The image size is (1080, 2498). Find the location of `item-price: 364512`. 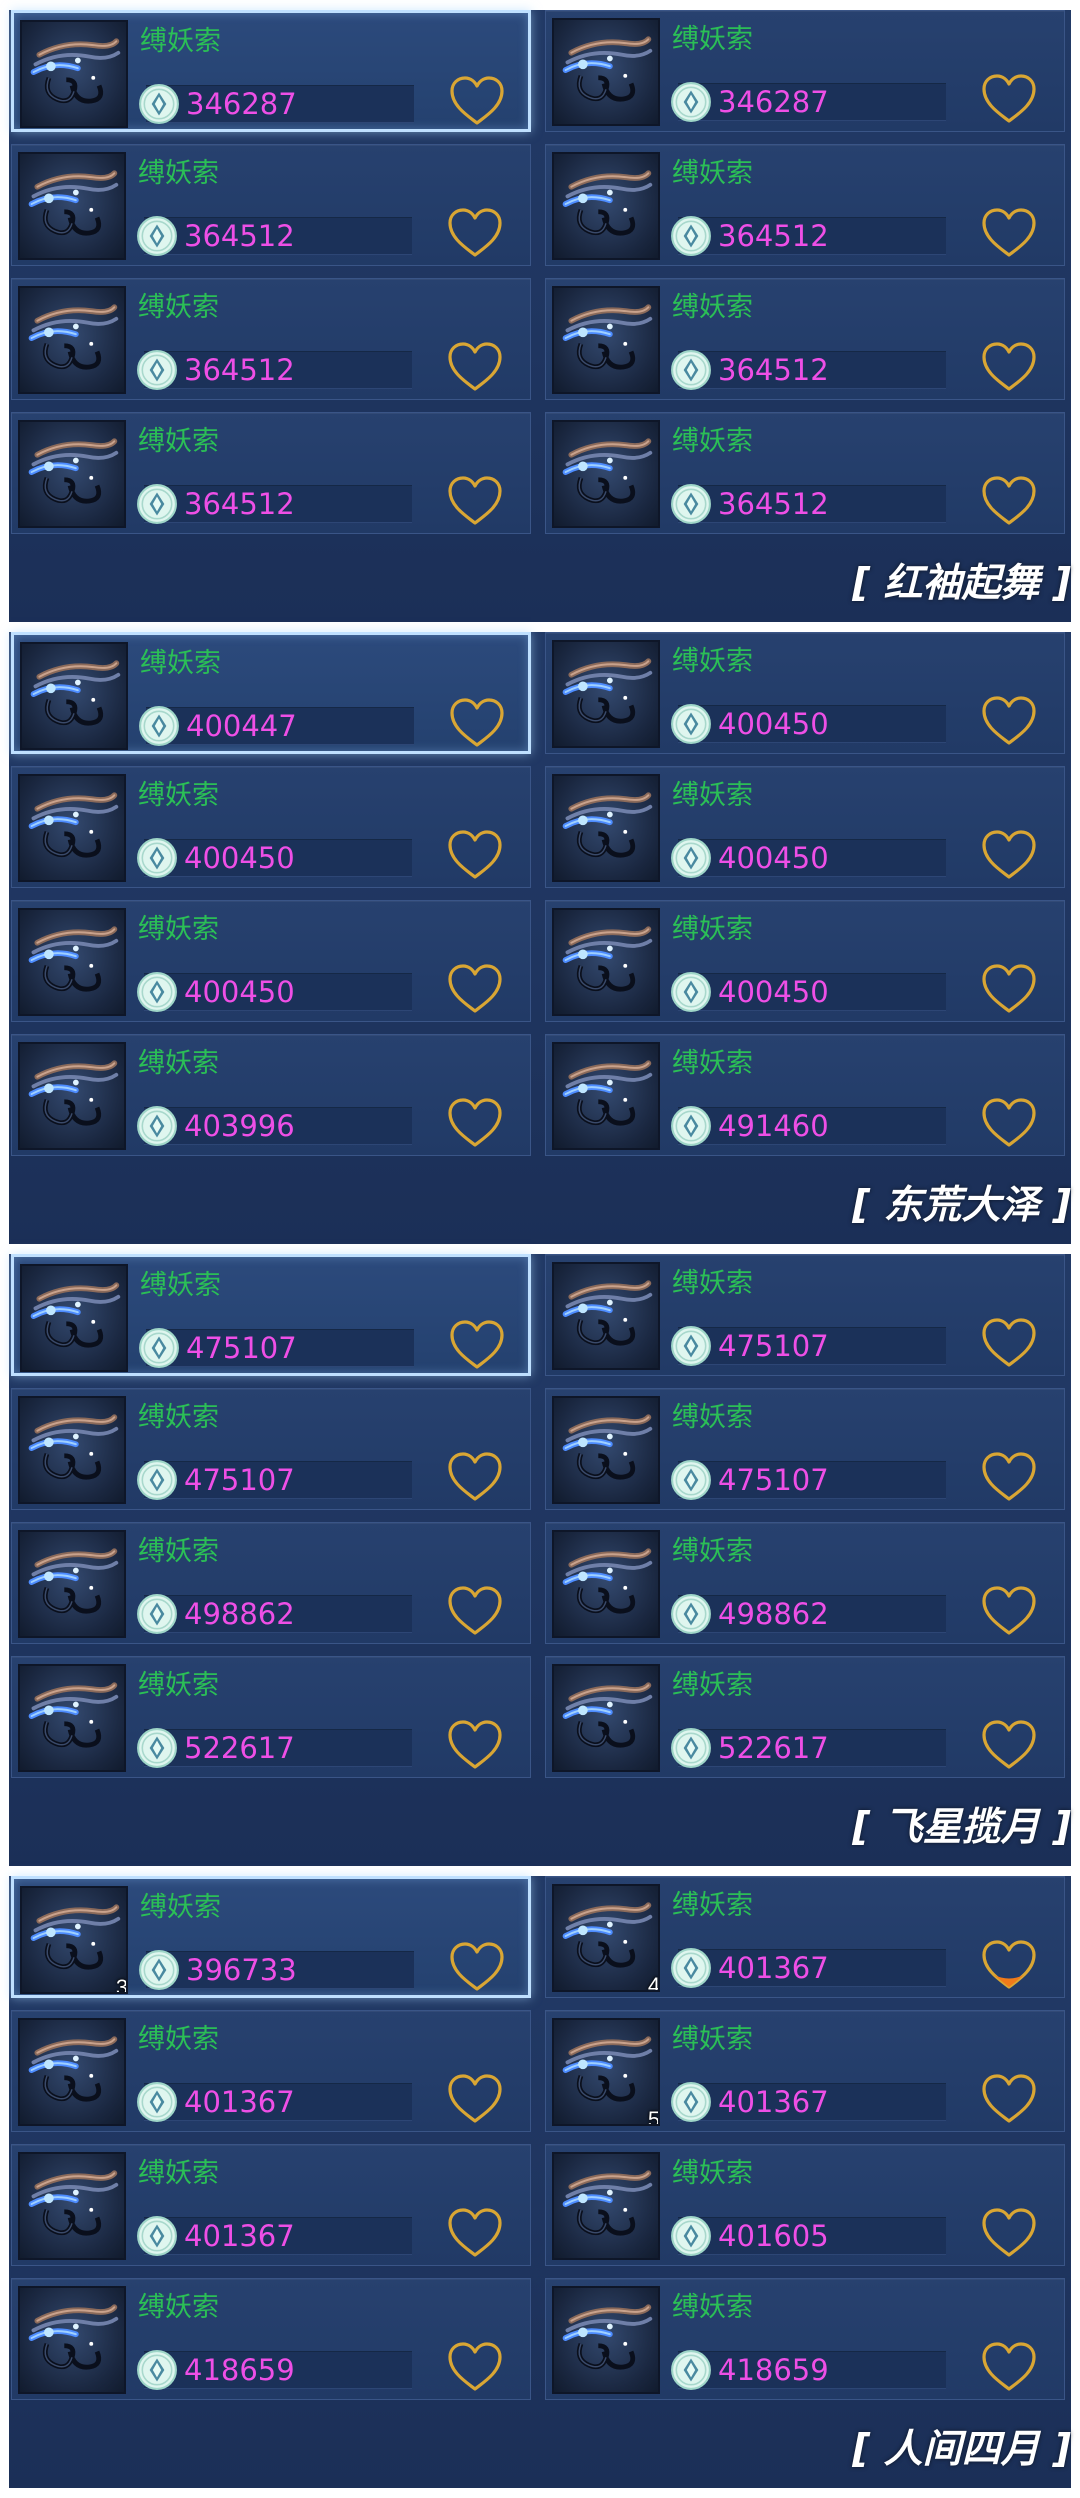

item-price: 364512 is located at coordinates (773, 504).